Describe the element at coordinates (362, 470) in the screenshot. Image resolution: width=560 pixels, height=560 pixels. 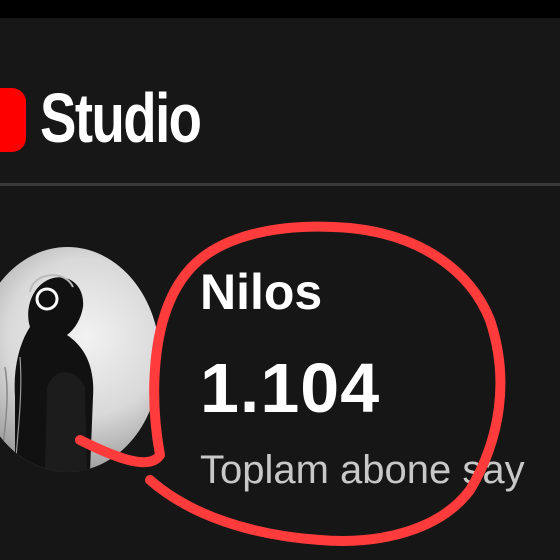
I see `subscriber-label: Toplam abone say` at that location.